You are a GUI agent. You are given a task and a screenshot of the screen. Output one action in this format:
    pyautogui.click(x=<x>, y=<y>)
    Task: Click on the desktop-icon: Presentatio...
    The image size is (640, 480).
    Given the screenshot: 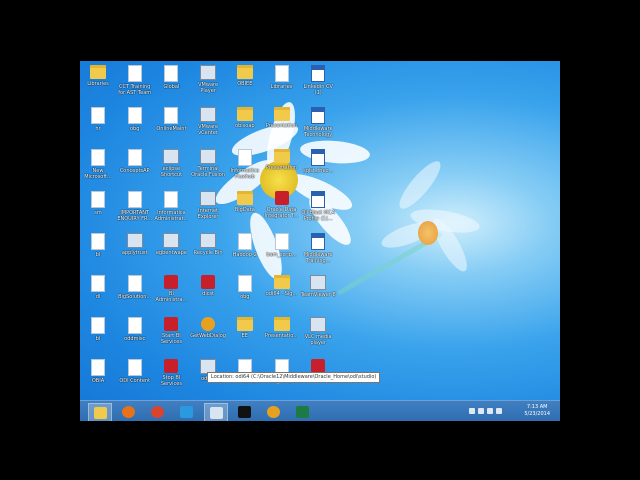 What is the action you would take?
    pyautogui.click(x=282, y=328)
    